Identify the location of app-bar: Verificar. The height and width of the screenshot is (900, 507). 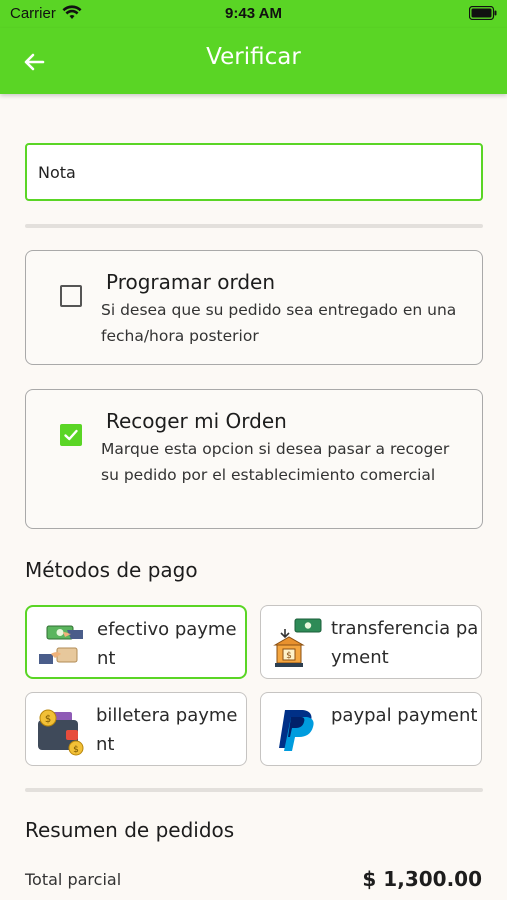
(253, 61).